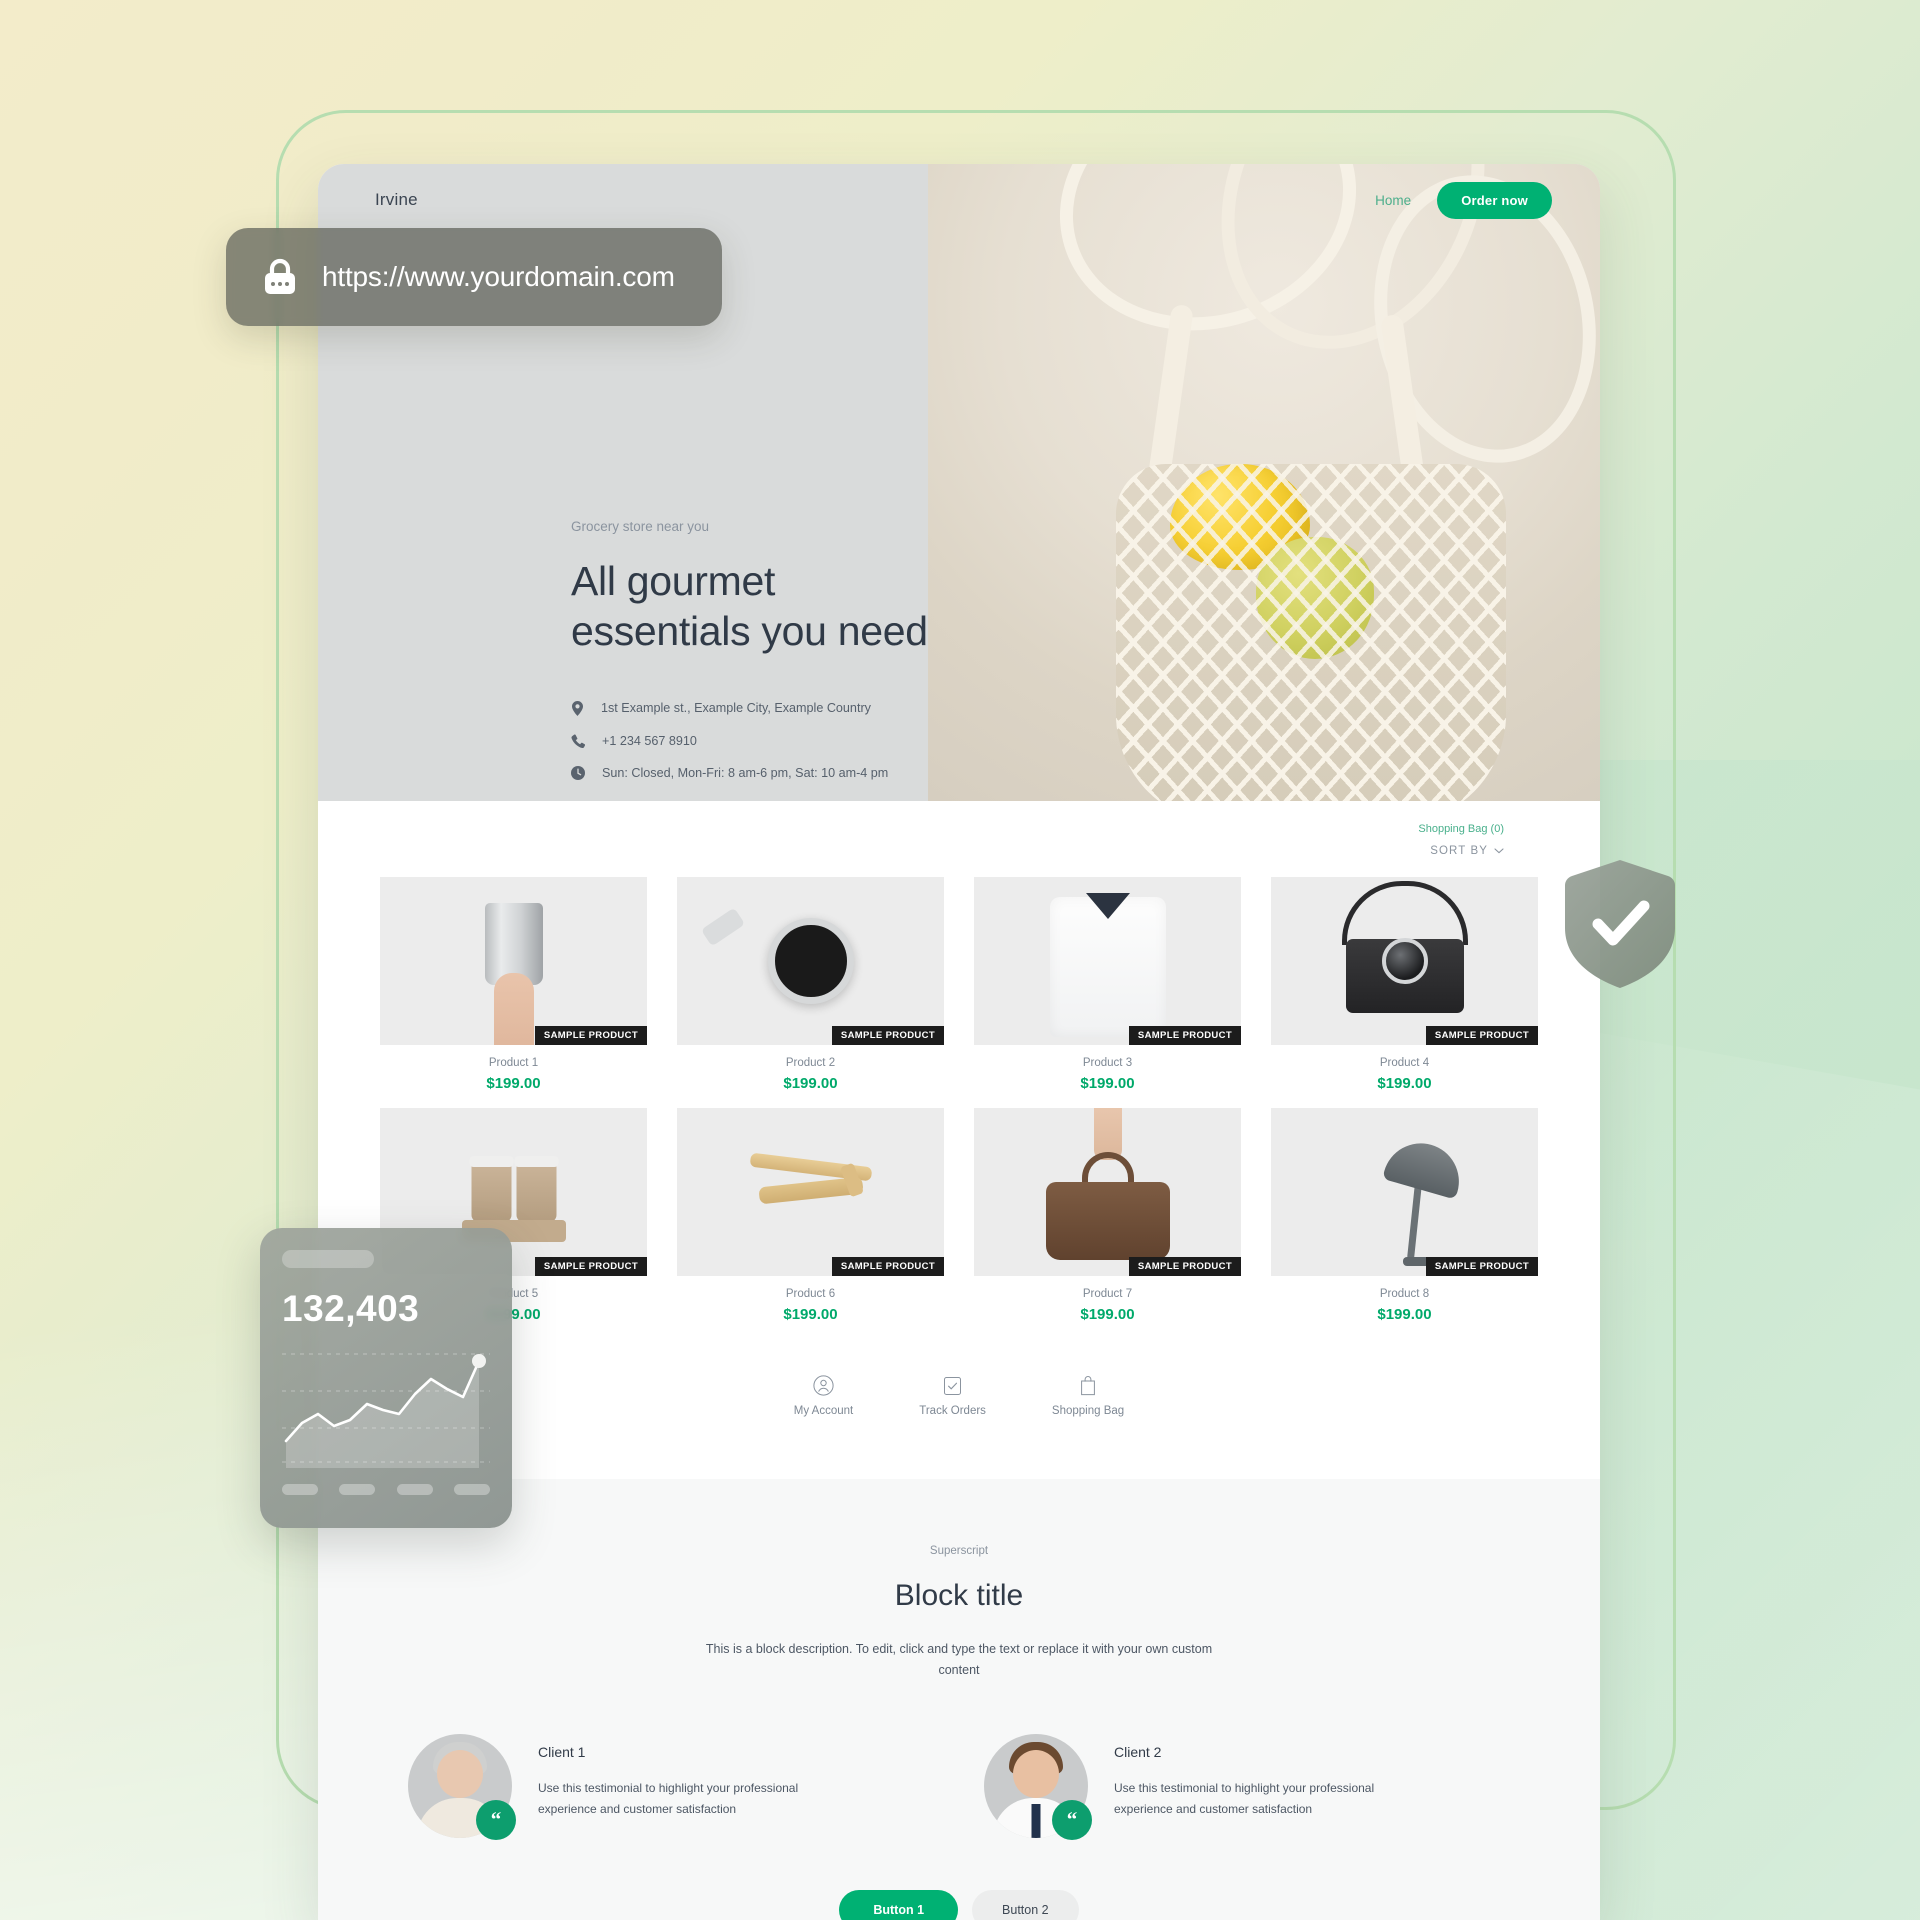  Describe the element at coordinates (1404, 1063) in the screenshot. I see `product-name: Product 4` at that location.